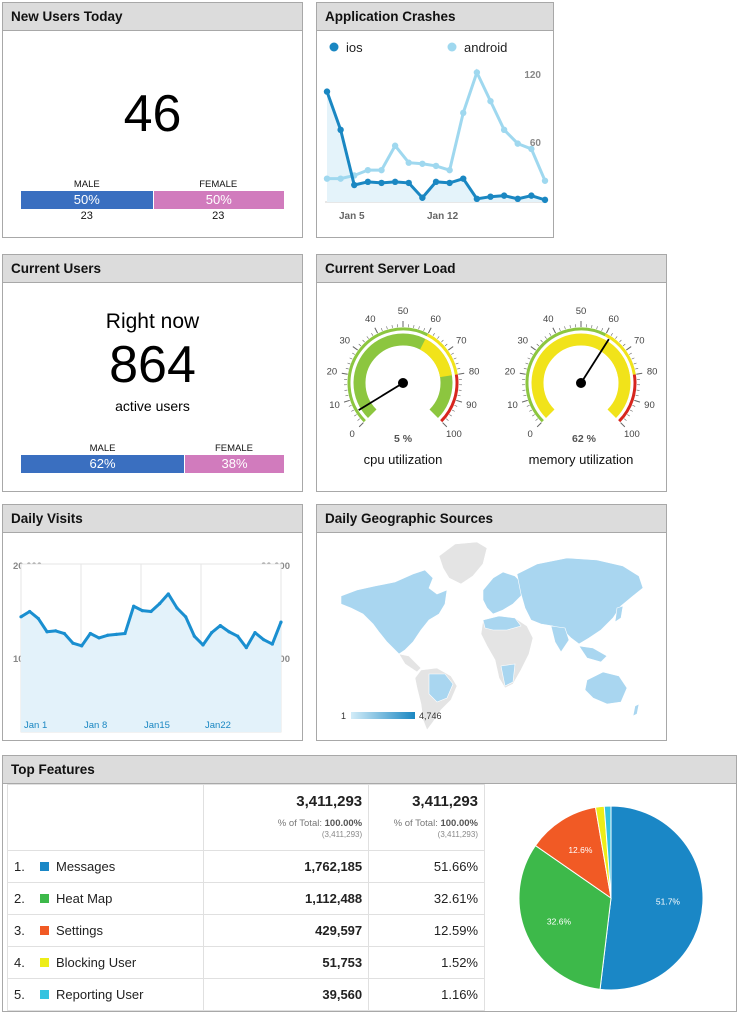 The height and width of the screenshot is (1014, 737). What do you see at coordinates (580, 601) in the screenshot?
I see `asia-region` at bounding box center [580, 601].